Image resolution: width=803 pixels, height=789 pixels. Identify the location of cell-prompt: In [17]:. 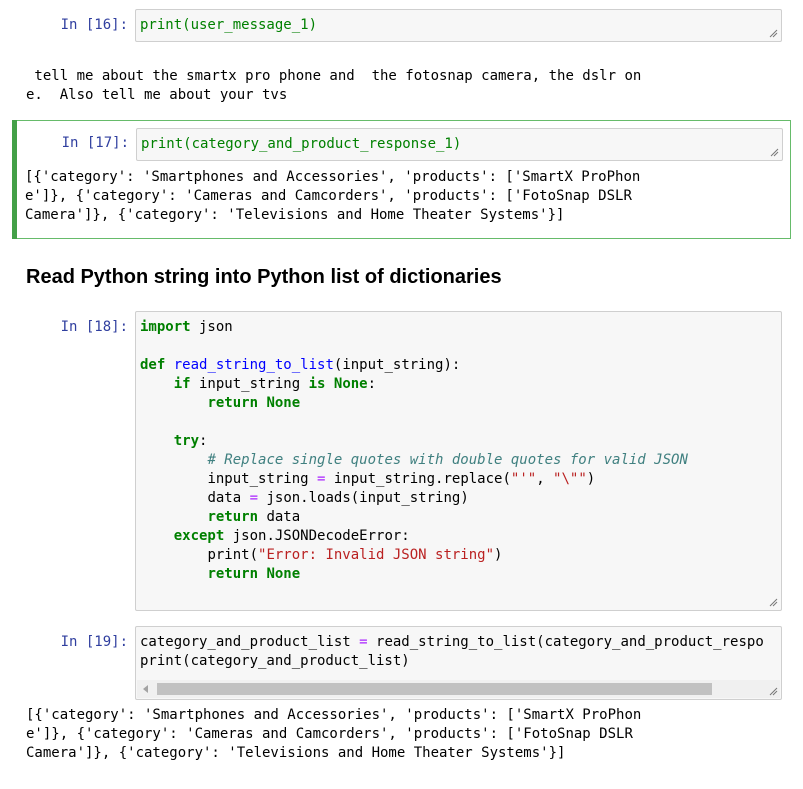
(95, 143).